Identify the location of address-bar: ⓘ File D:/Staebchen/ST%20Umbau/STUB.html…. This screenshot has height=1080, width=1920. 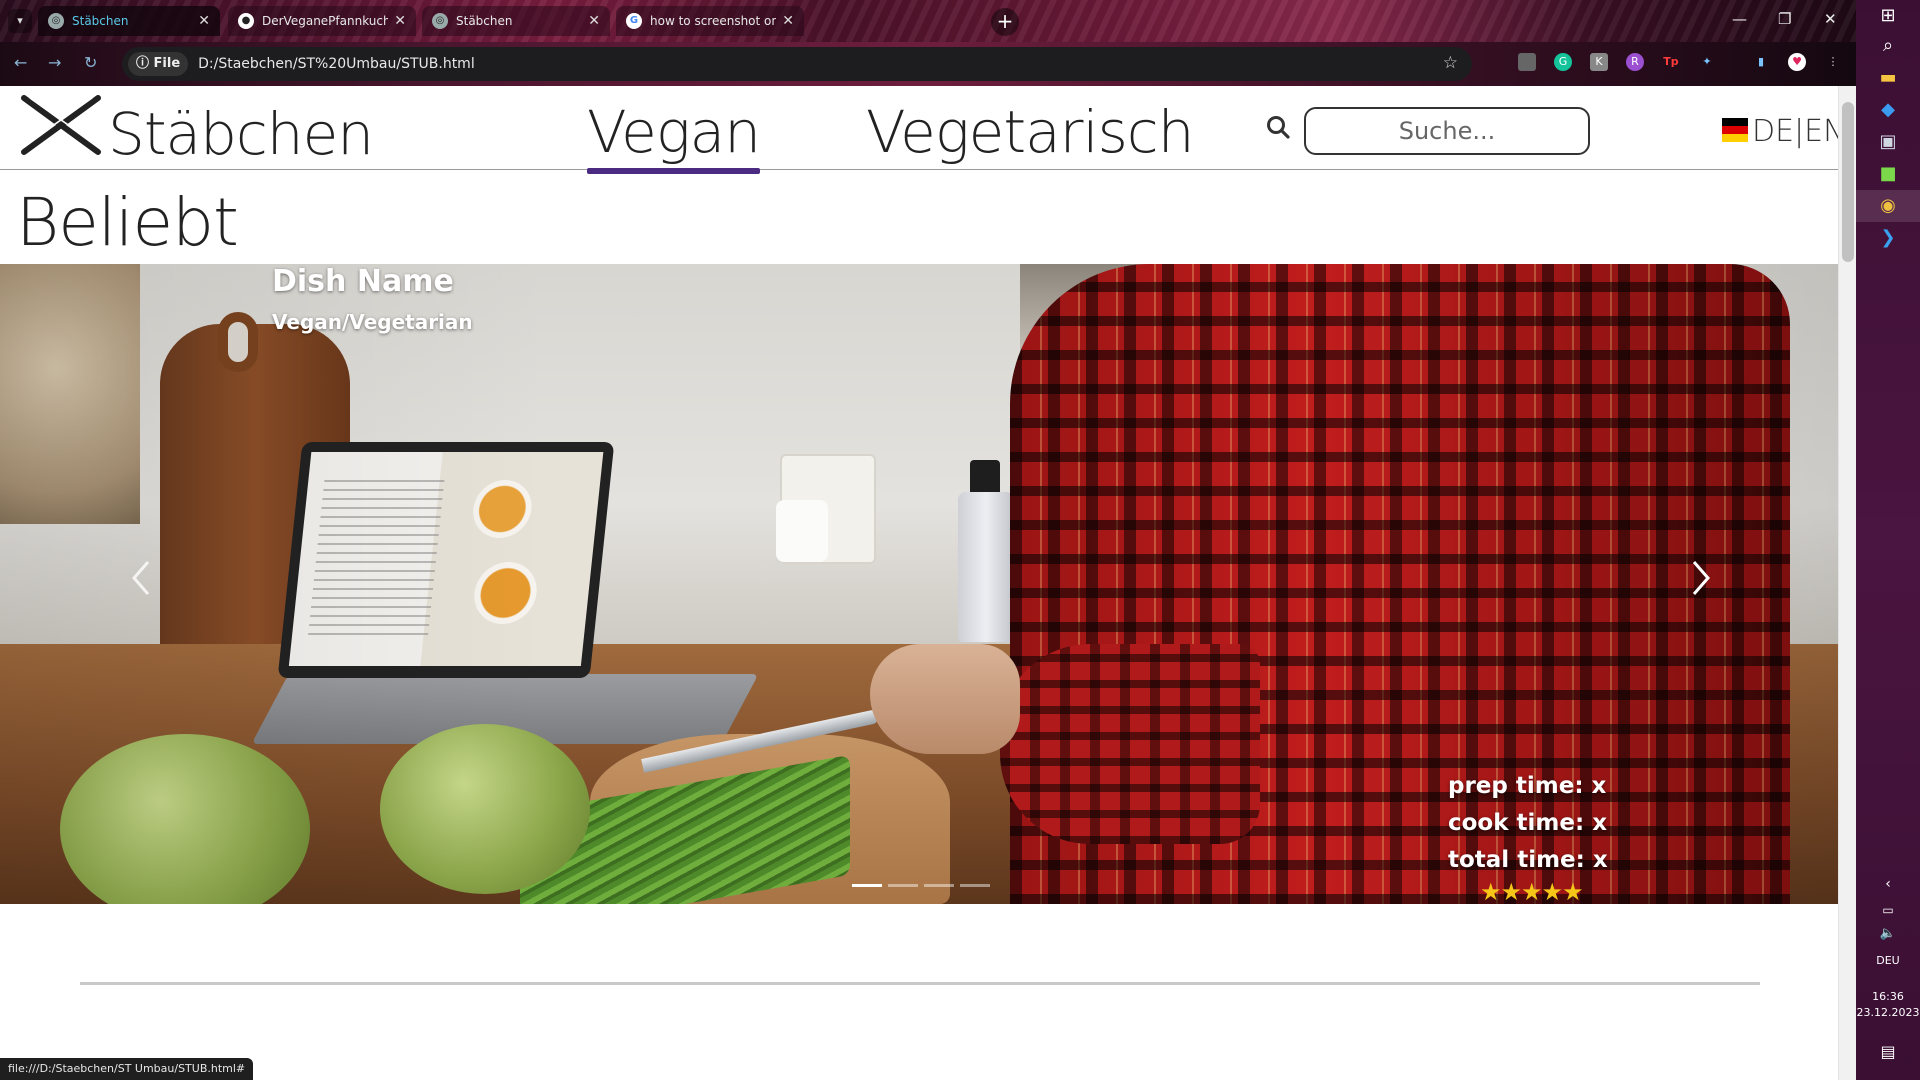
(797, 64).